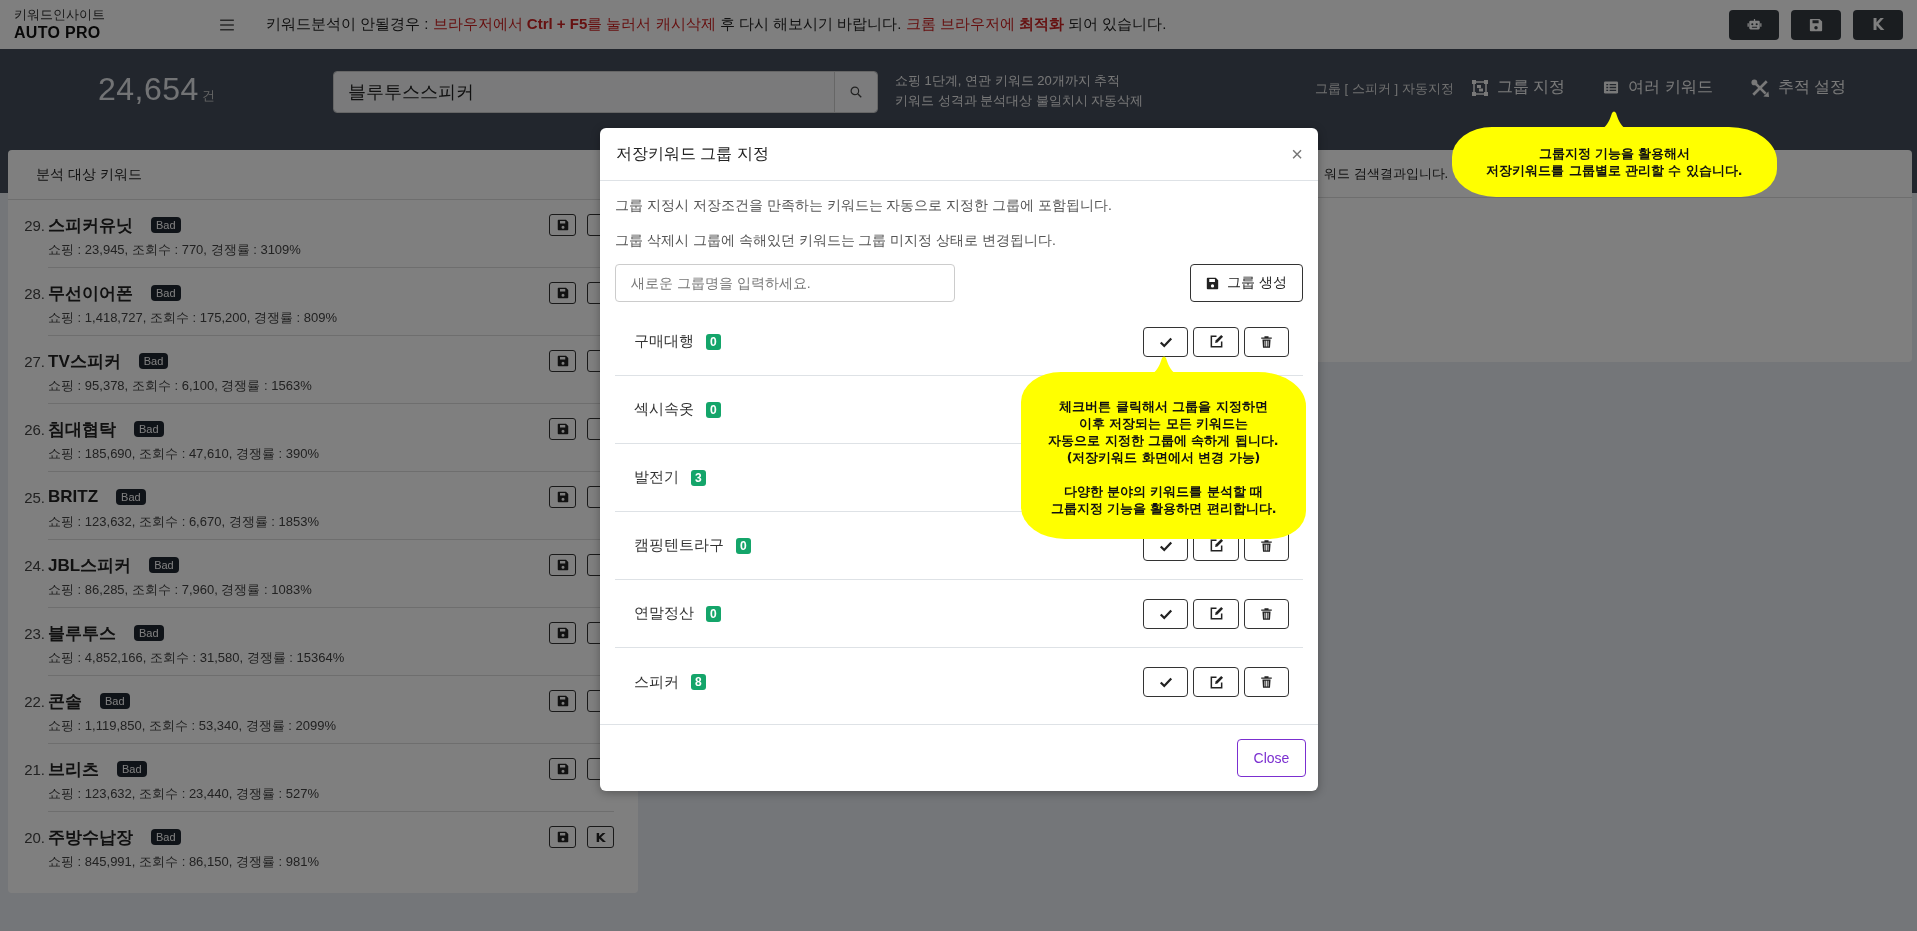 Image resolution: width=1917 pixels, height=931 pixels. I want to click on keyword-name: 콘솔, so click(65, 701).